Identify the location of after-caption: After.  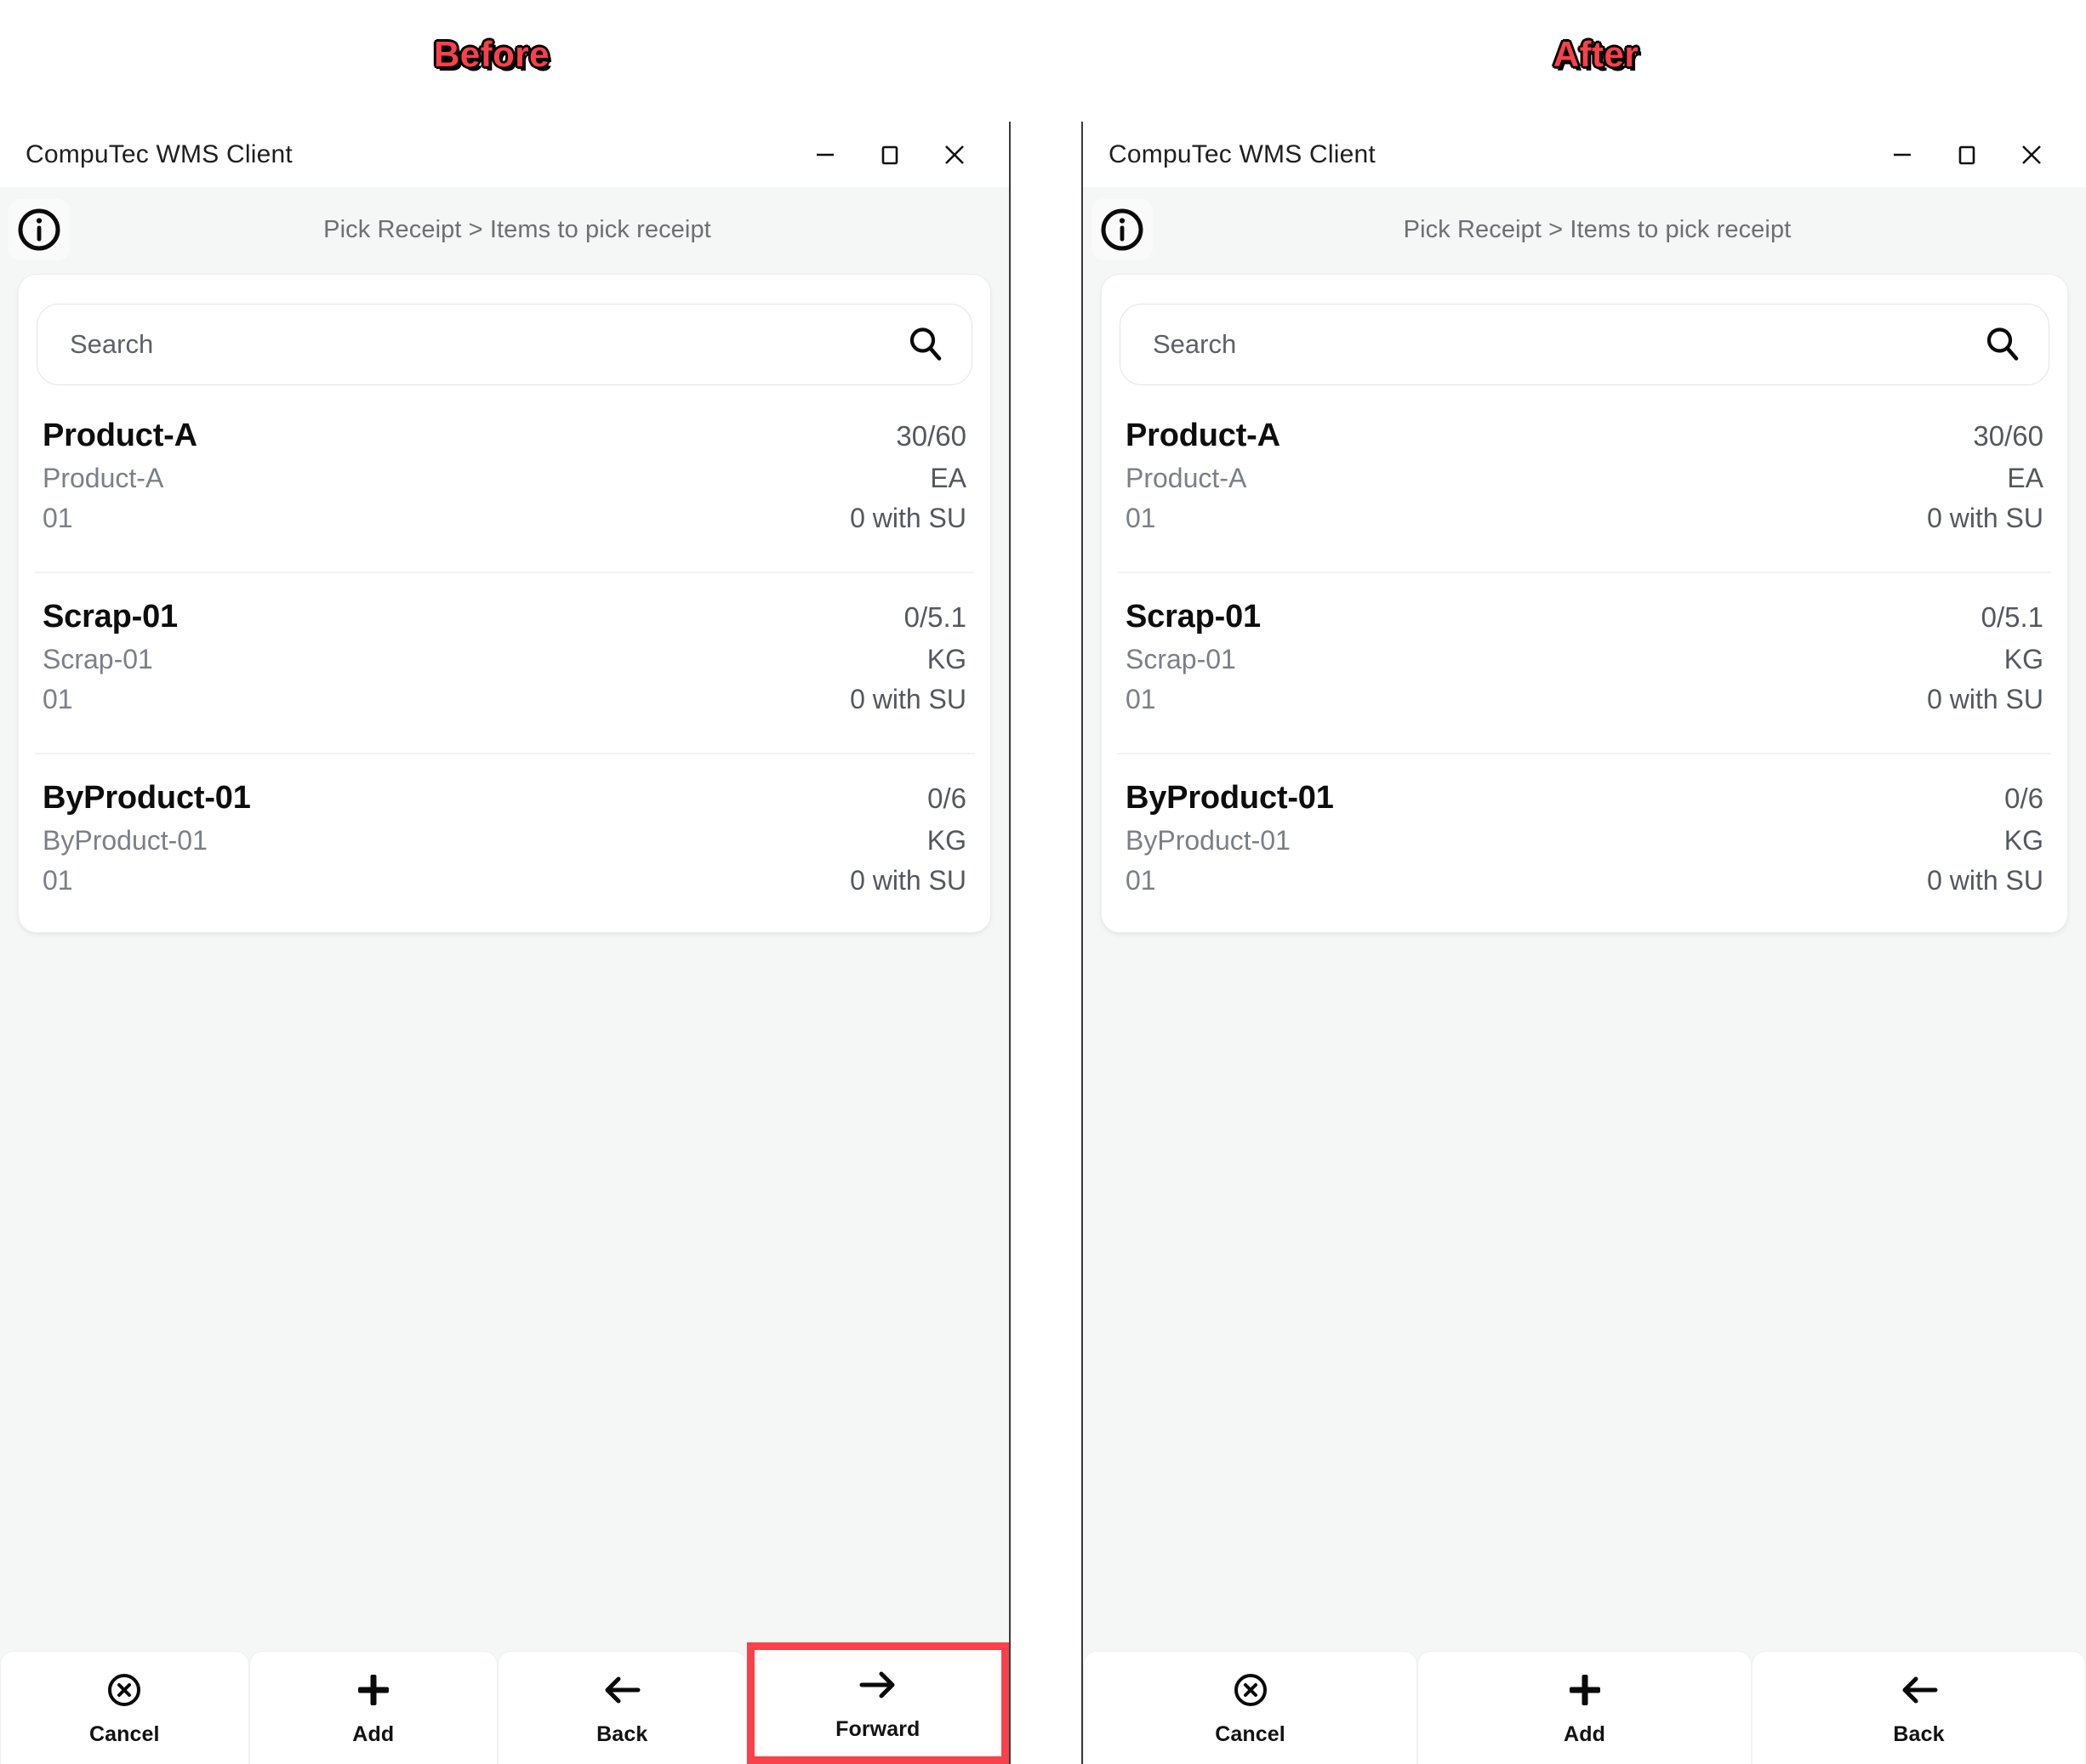
(1596, 54).